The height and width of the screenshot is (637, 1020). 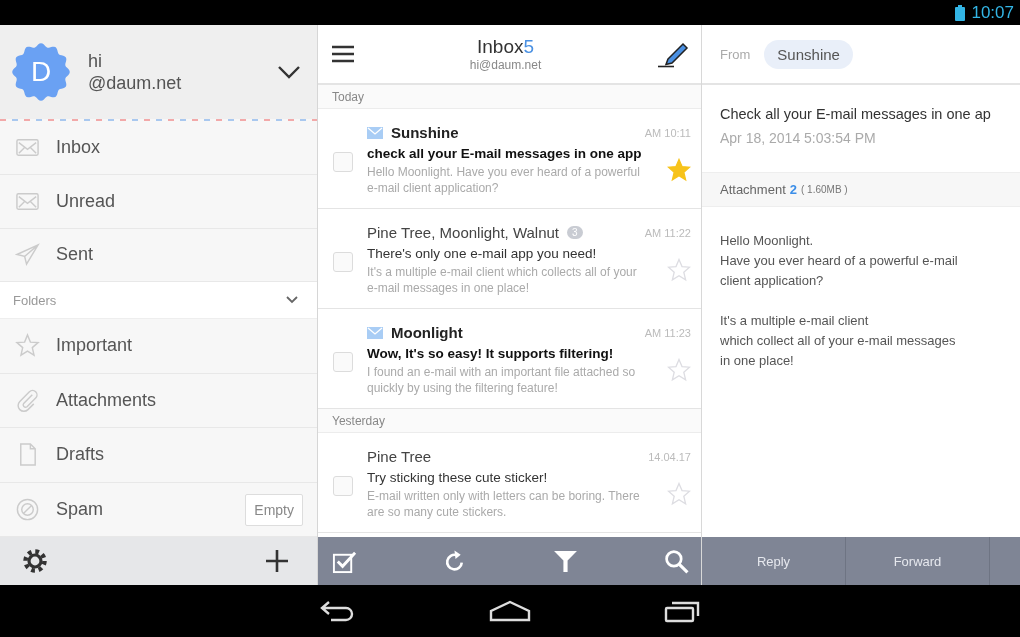 What do you see at coordinates (667, 332) in the screenshot?
I see `message-time: AM 11:23` at bounding box center [667, 332].